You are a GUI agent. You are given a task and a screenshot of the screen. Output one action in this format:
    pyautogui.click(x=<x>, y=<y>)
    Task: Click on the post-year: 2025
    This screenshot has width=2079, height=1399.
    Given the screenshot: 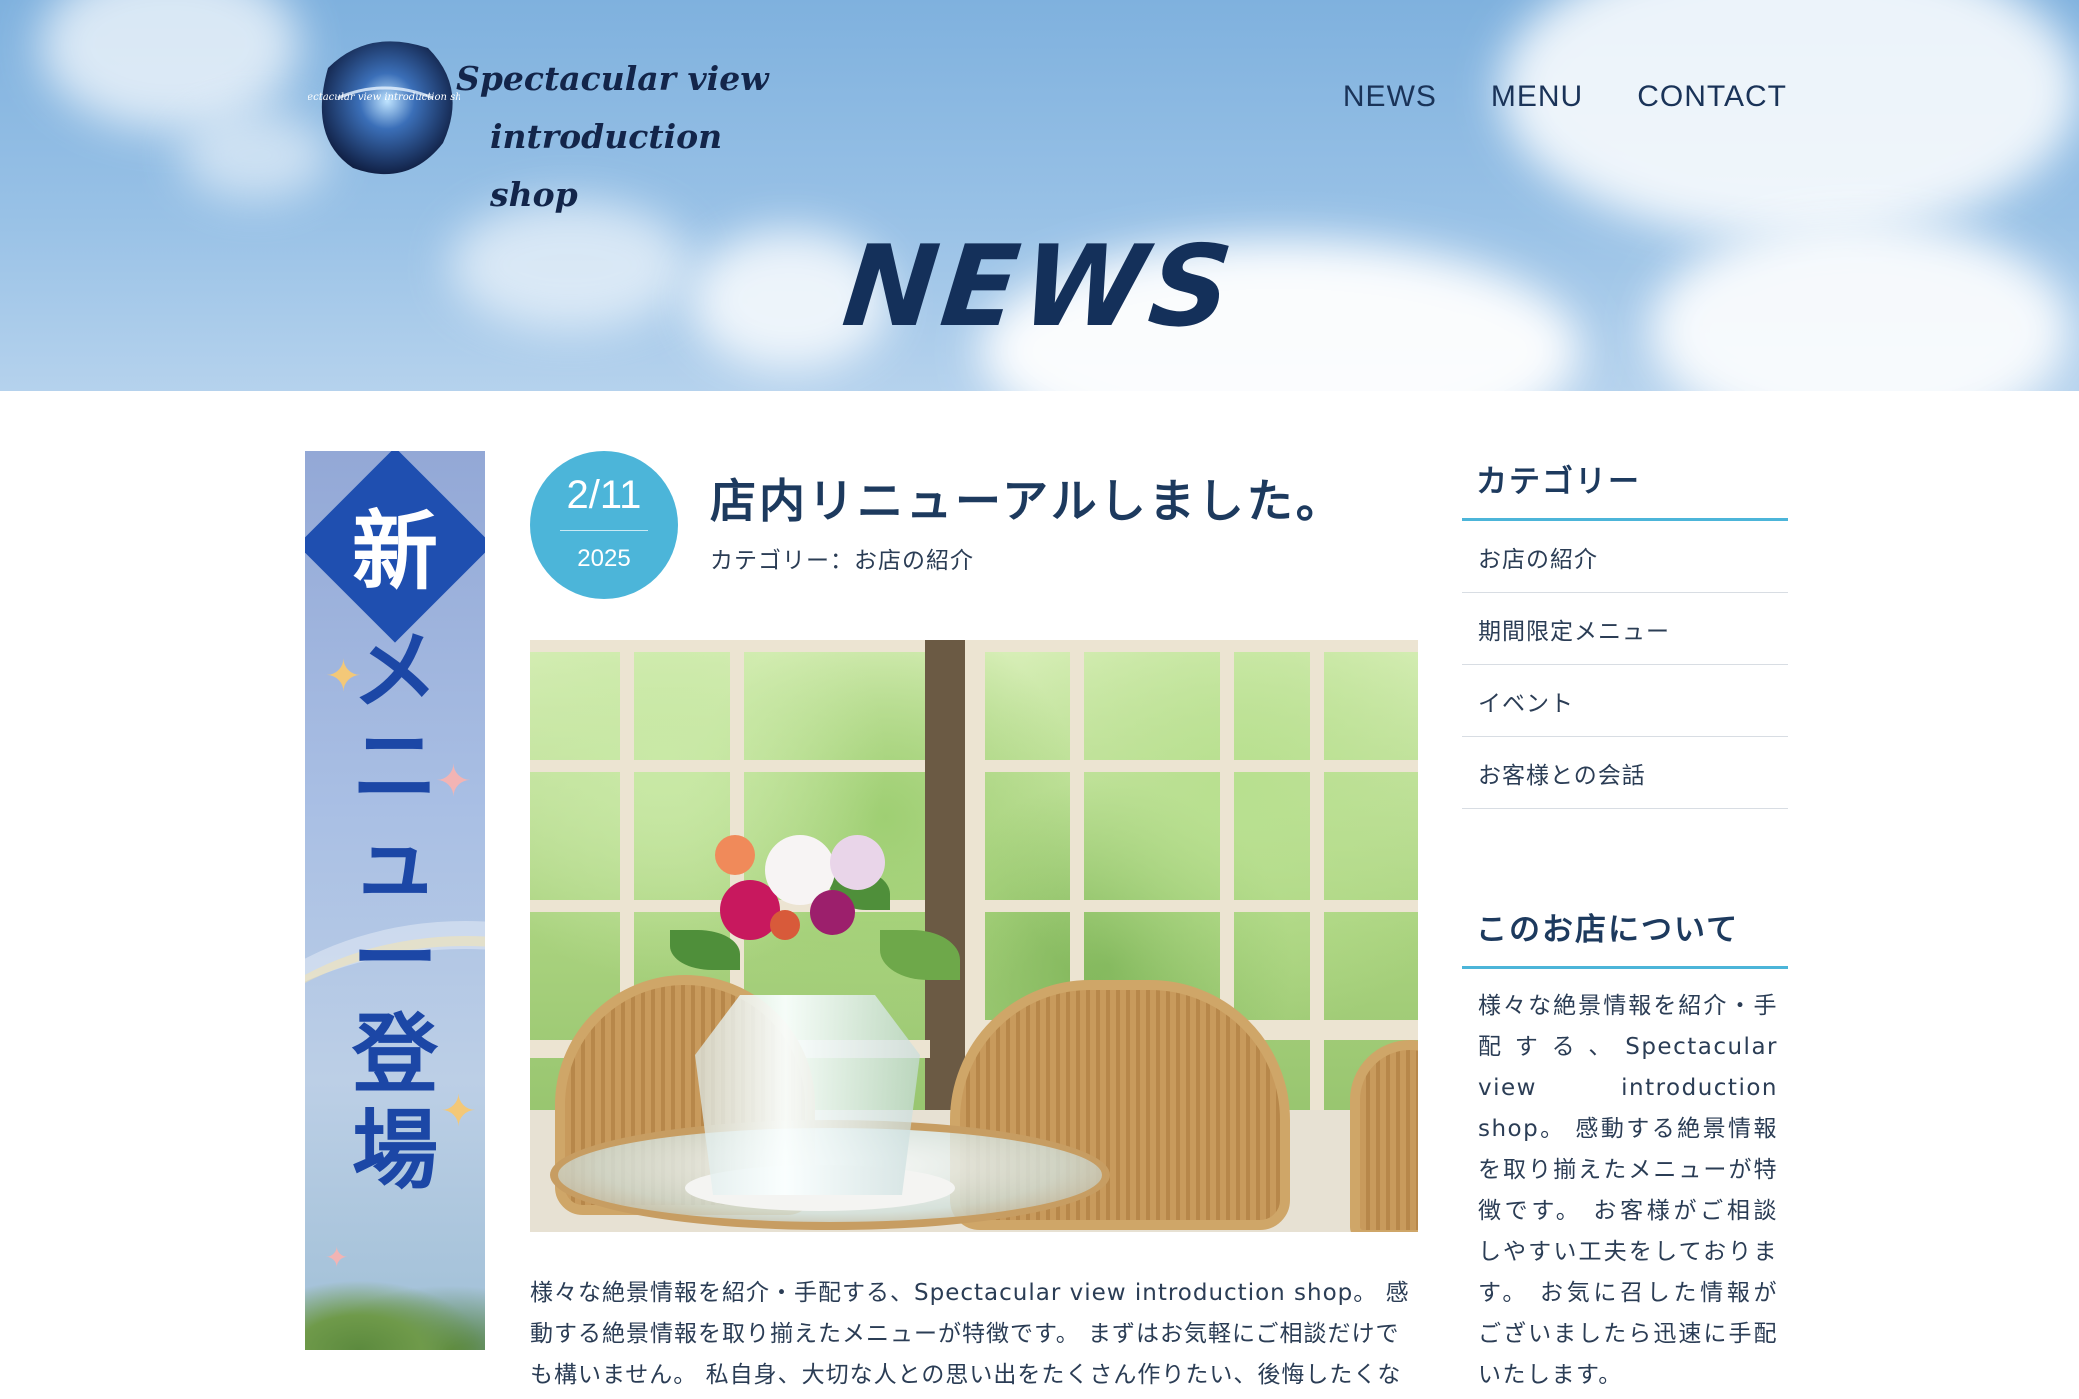 What is the action you would take?
    pyautogui.click(x=604, y=558)
    